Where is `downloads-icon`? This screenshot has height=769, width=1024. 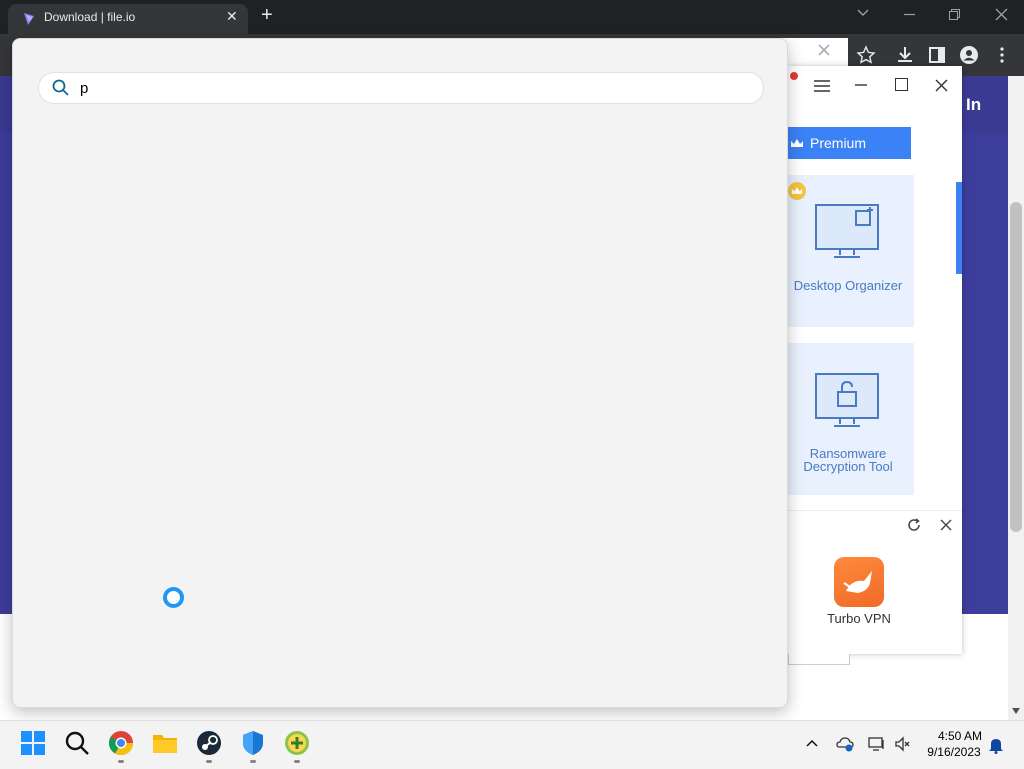 downloads-icon is located at coordinates (905, 55).